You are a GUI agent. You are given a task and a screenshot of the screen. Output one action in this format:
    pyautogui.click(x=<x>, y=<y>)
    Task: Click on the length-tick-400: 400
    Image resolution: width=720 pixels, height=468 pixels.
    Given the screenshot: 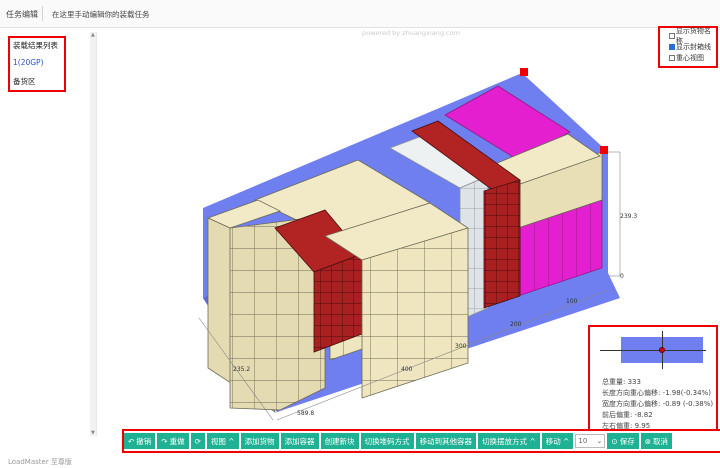 What is the action you would take?
    pyautogui.click(x=407, y=369)
    